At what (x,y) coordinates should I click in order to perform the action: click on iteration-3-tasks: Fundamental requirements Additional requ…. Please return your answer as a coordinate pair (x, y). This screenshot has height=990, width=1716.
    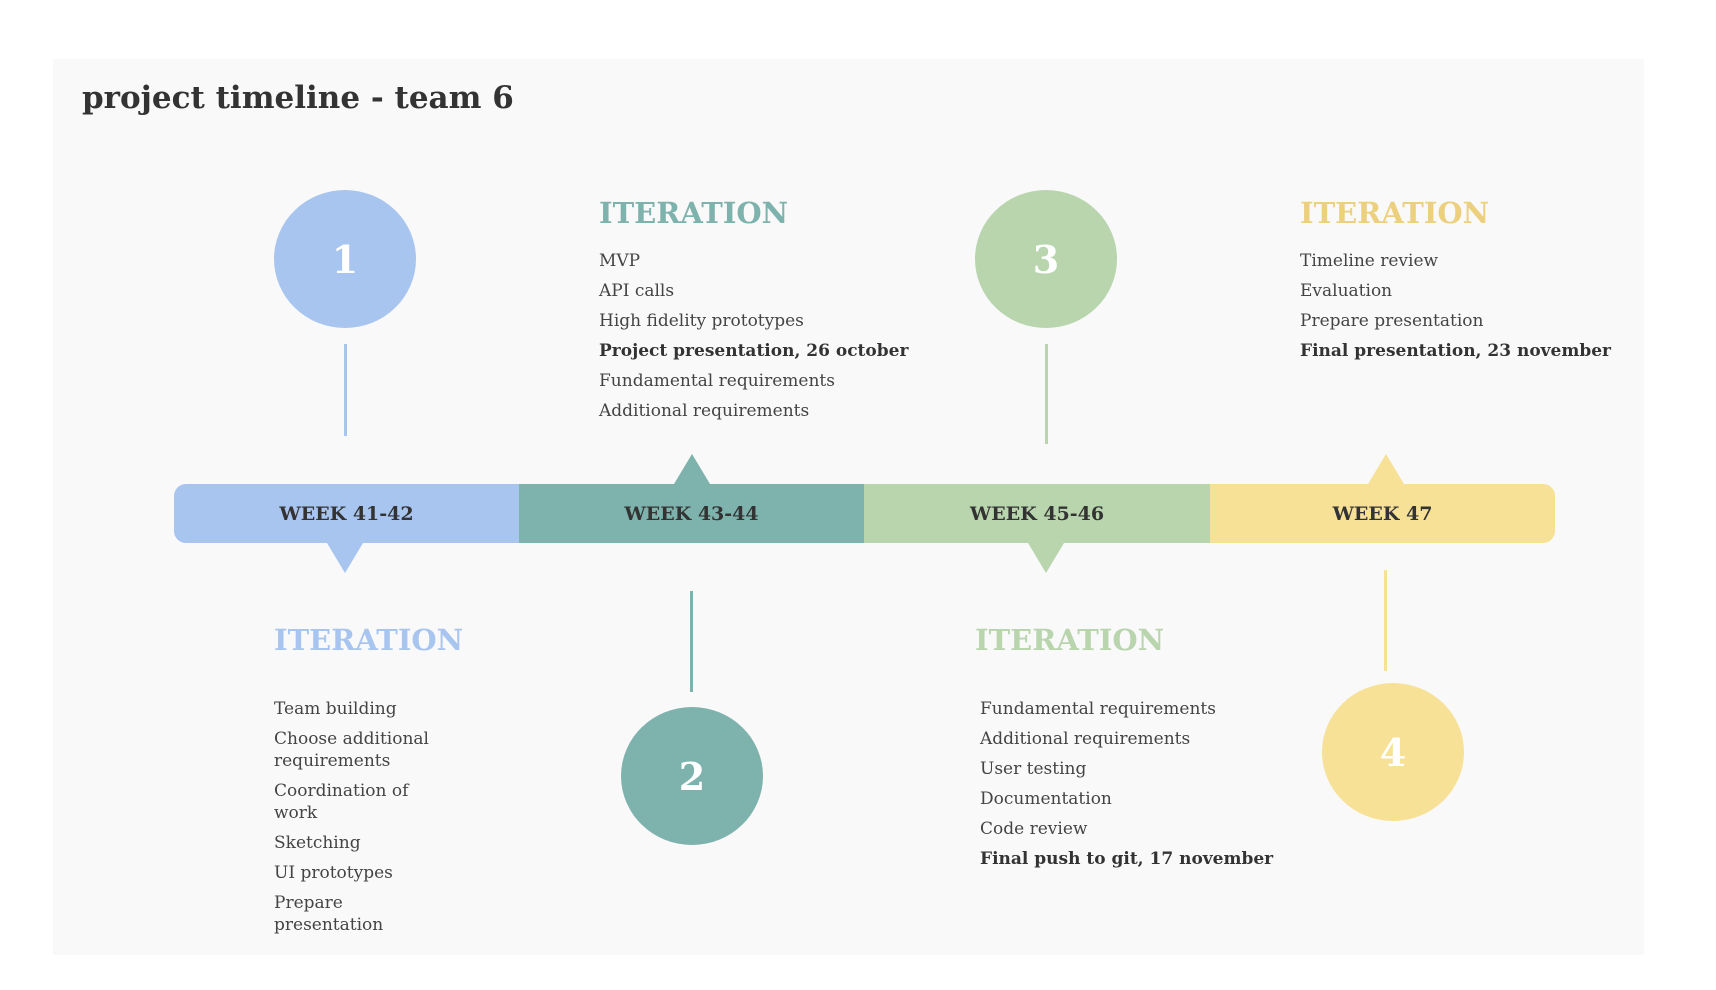
    Looking at the image, I should click on (1126, 788).